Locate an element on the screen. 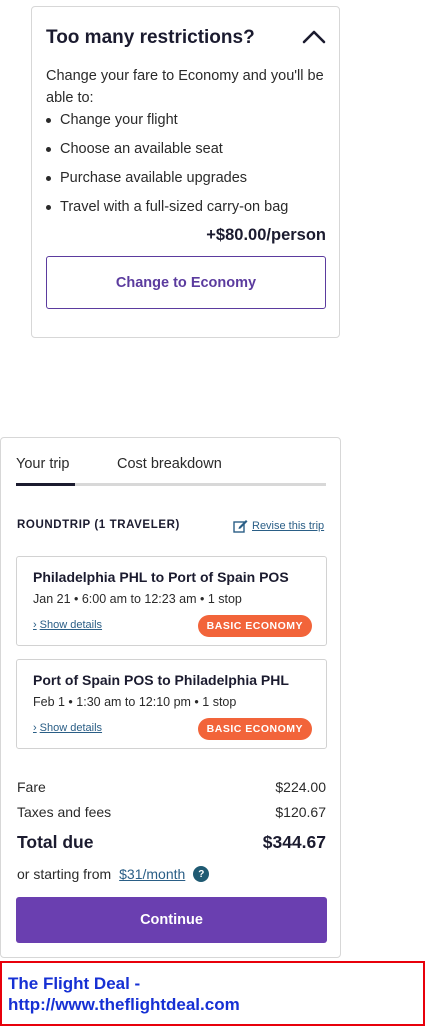  monthly-payment-link: $31/month is located at coordinates (152, 874).